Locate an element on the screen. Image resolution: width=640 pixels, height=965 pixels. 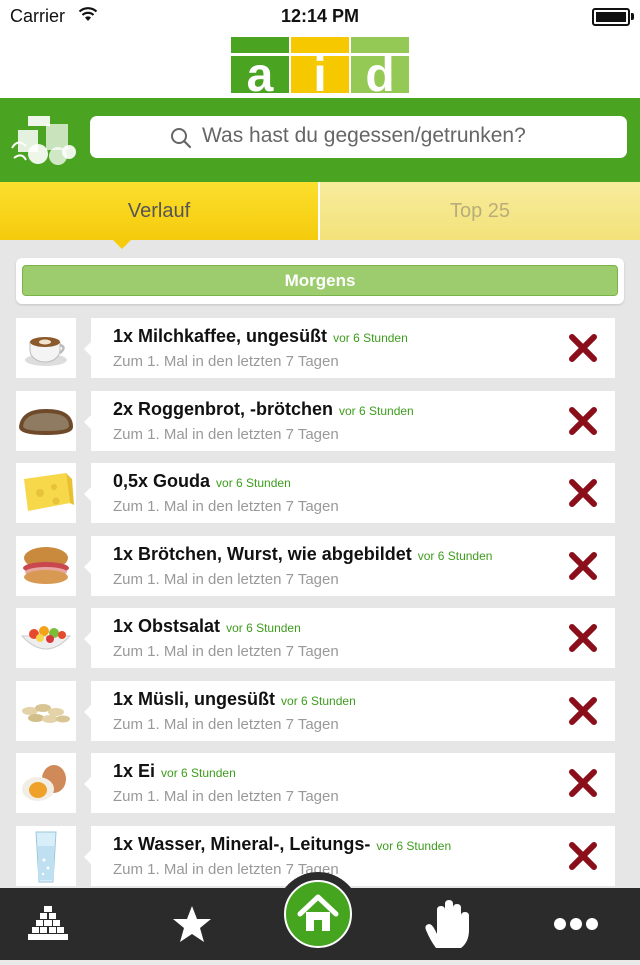
fruit-salad-icon is located at coordinates (46, 638).